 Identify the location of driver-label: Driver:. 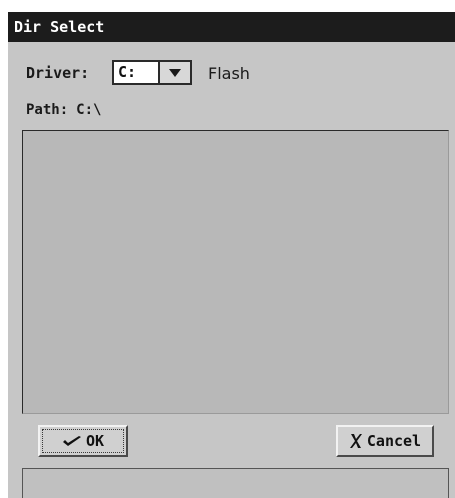
(58, 73).